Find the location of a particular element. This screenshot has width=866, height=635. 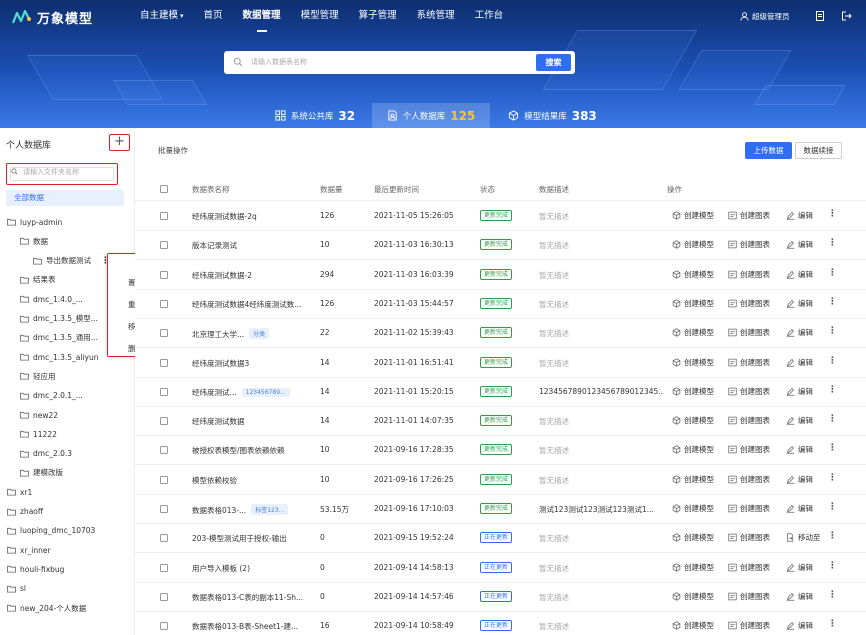

nav-item-4: 算子管理 is located at coordinates (378, 17).